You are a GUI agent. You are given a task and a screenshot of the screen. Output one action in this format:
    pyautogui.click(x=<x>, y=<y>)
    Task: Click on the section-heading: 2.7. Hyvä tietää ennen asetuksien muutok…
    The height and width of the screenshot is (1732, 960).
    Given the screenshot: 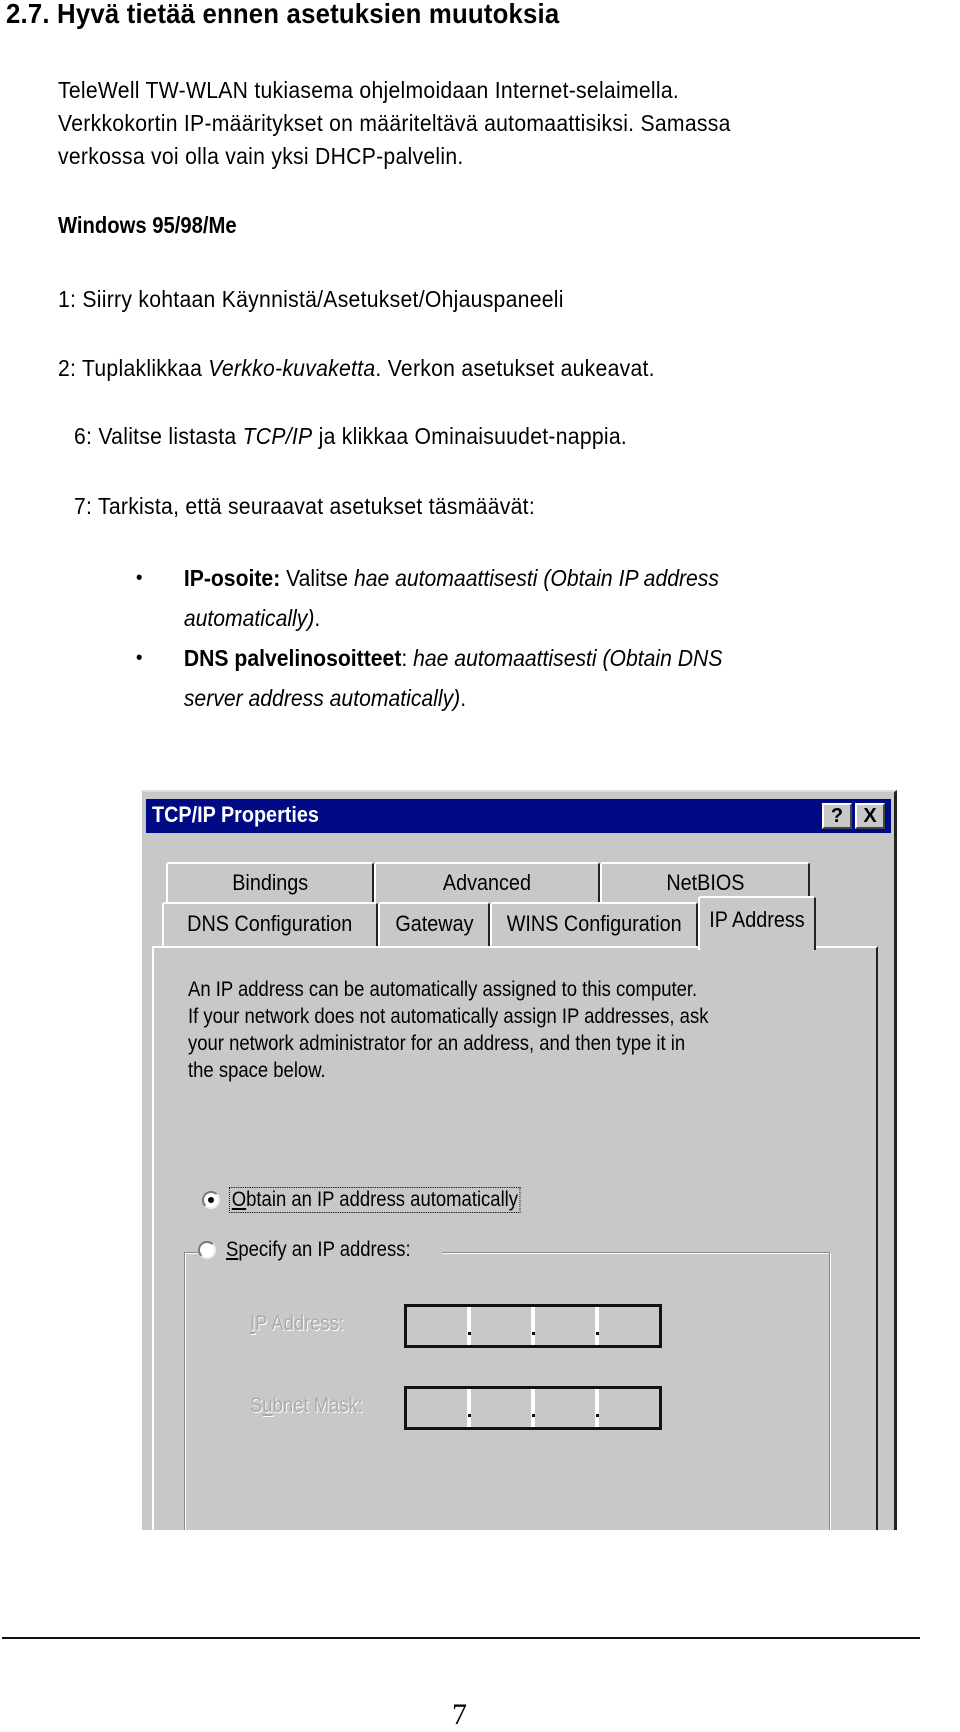 What is the action you would take?
    pyautogui.click(x=283, y=14)
    